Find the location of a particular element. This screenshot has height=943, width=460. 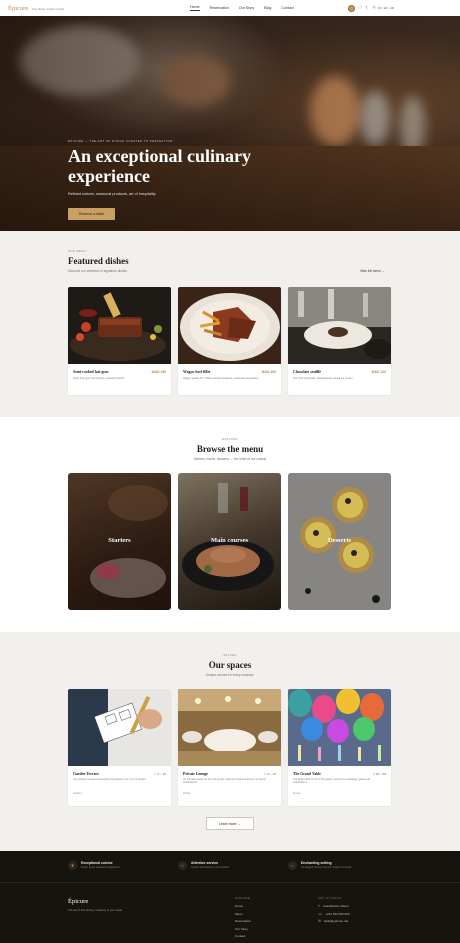

dish-price: MAD 450 is located at coordinates (268, 372).